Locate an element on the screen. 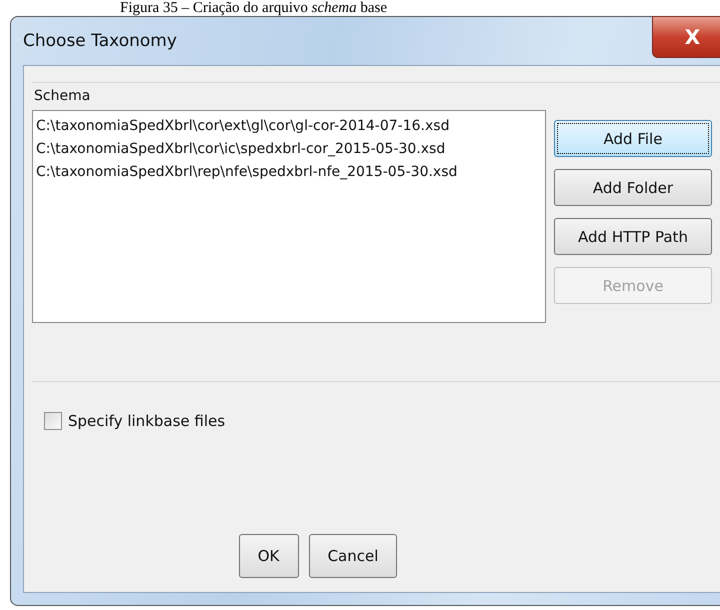 This screenshot has width=720, height=610. file-path: C:\taxonomiaSpedXbrl\rep\nfe\spedxbrl-nfe_2015-05-30.xsd is located at coordinates (289, 172).